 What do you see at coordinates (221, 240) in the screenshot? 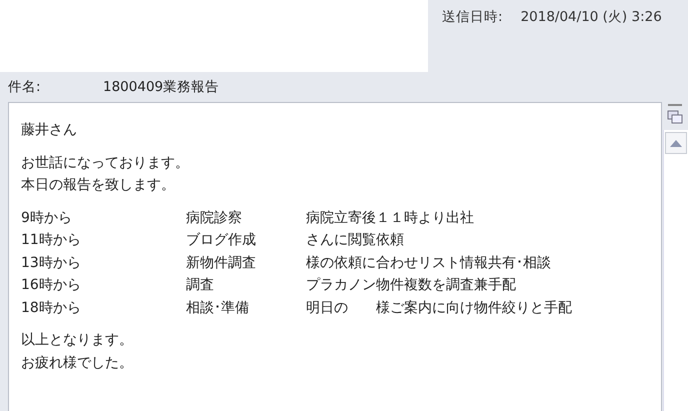
I see `schedule-task: ブログ作成` at bounding box center [221, 240].